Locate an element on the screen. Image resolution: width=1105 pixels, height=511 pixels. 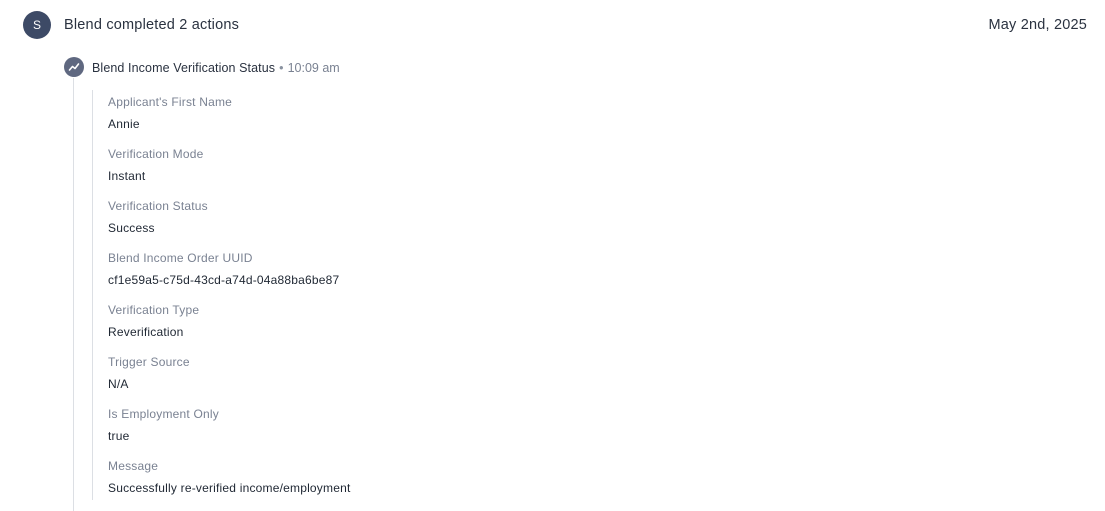
field-label: Is Employment Only is located at coordinates (163, 414).